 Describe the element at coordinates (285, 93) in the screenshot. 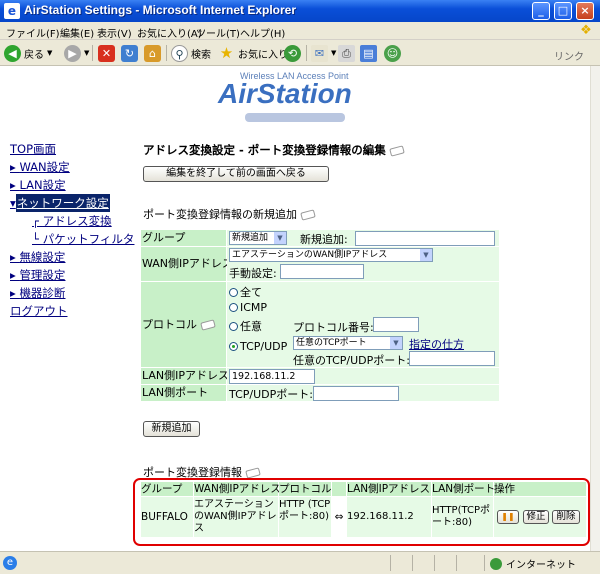

I see `airstation-logo: AirStation` at that location.